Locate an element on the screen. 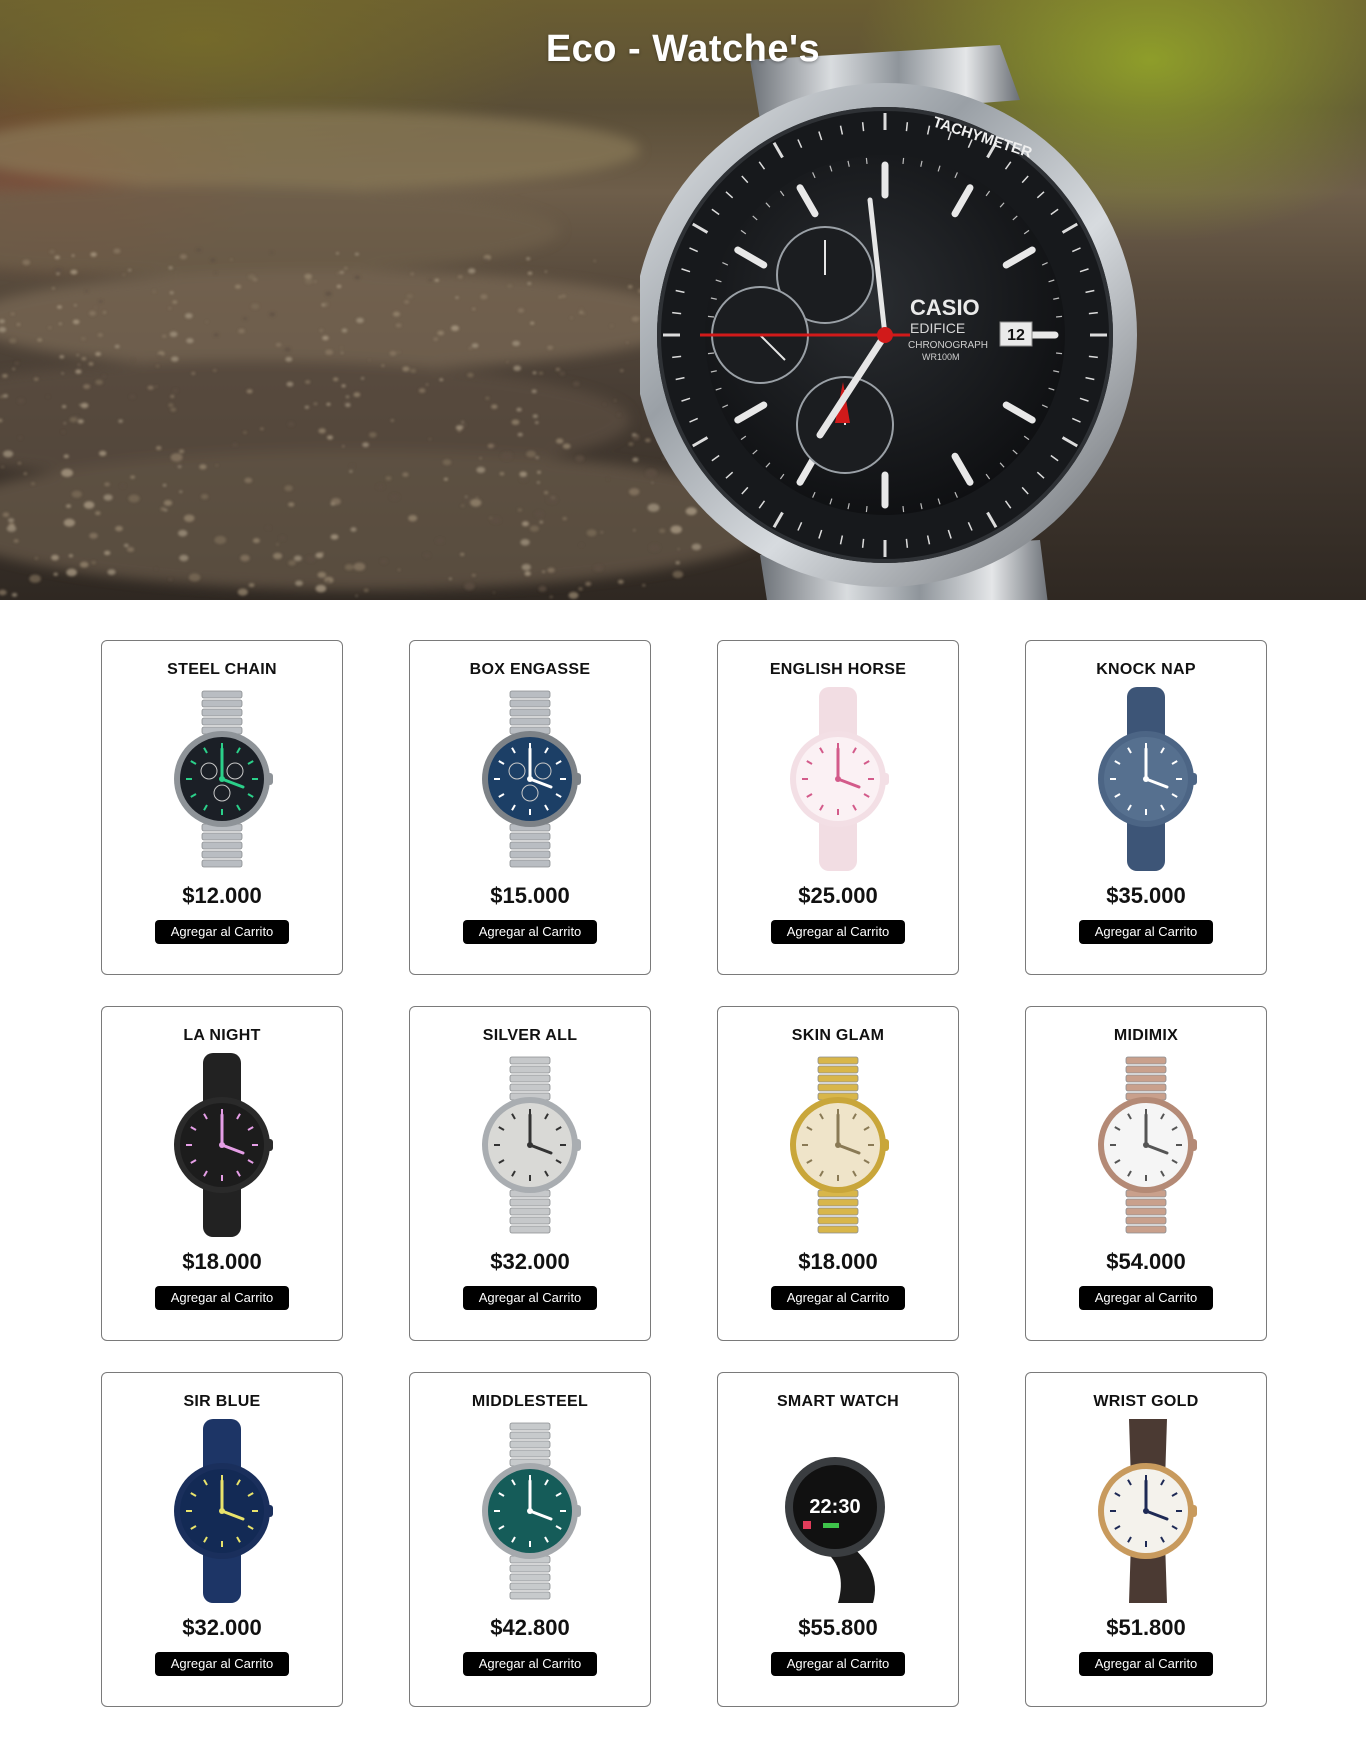  sir-blue-watch-icon is located at coordinates (222, 1511).